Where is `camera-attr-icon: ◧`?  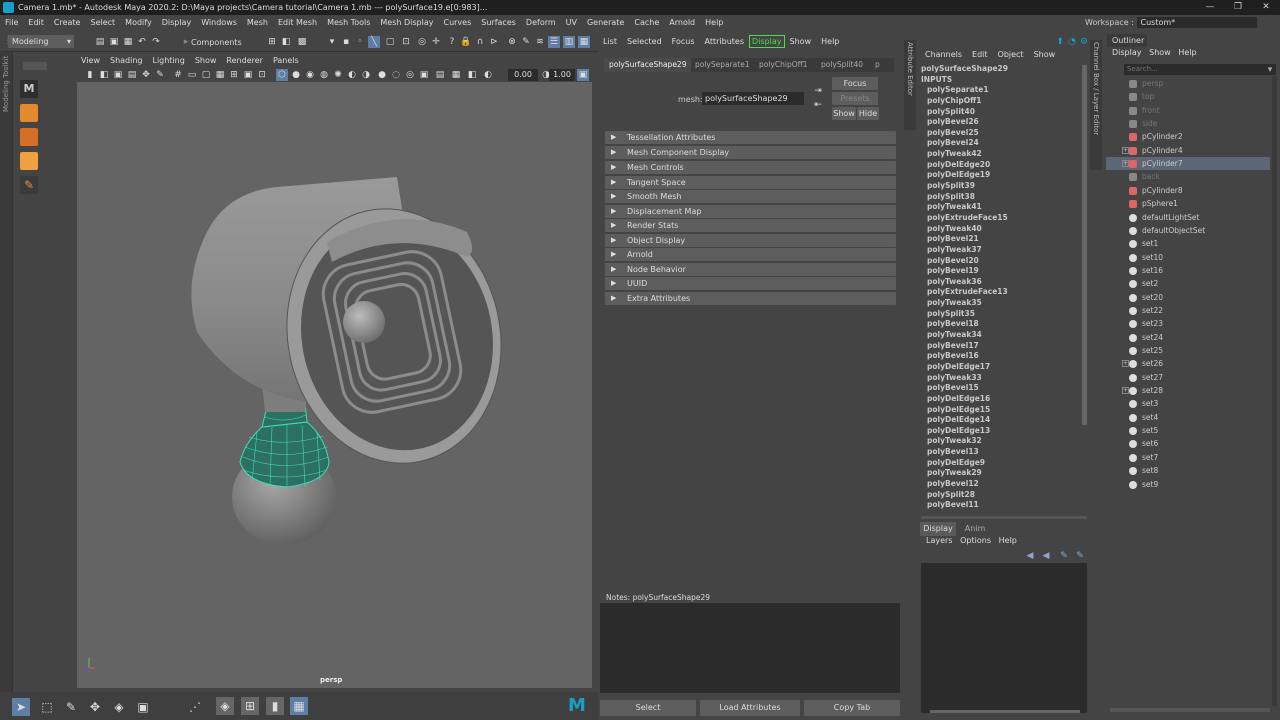
camera-attr-icon: ◧ is located at coordinates (104, 75).